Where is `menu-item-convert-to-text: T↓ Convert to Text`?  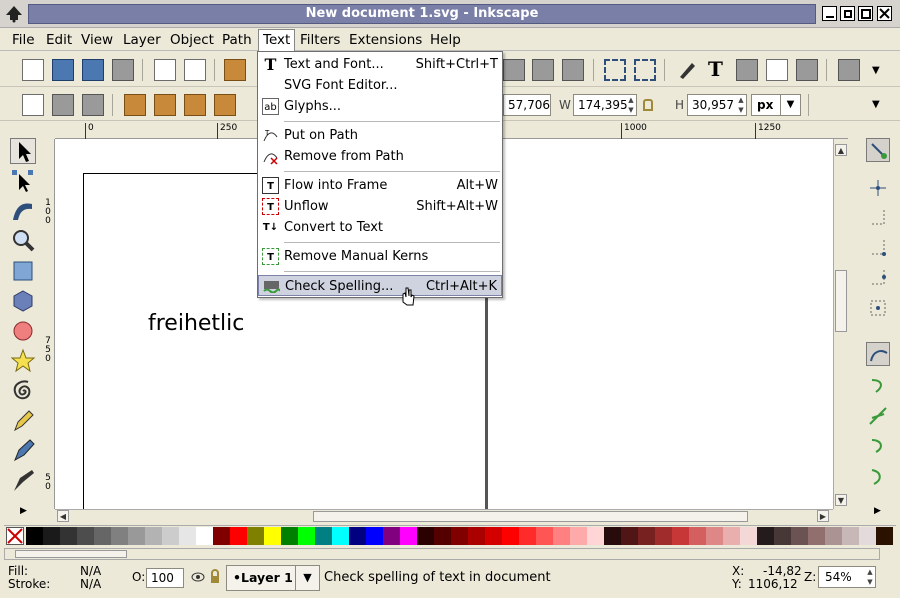
menu-item-convert-to-text: T↓ Convert to Text is located at coordinates (380, 227).